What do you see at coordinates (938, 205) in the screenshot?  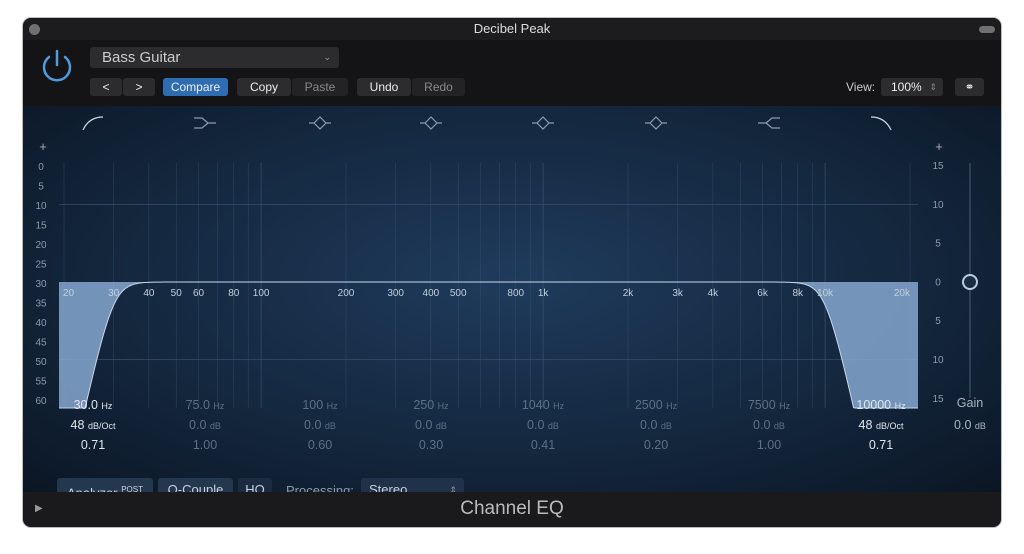 I see `gain-scale-tick: 10` at bounding box center [938, 205].